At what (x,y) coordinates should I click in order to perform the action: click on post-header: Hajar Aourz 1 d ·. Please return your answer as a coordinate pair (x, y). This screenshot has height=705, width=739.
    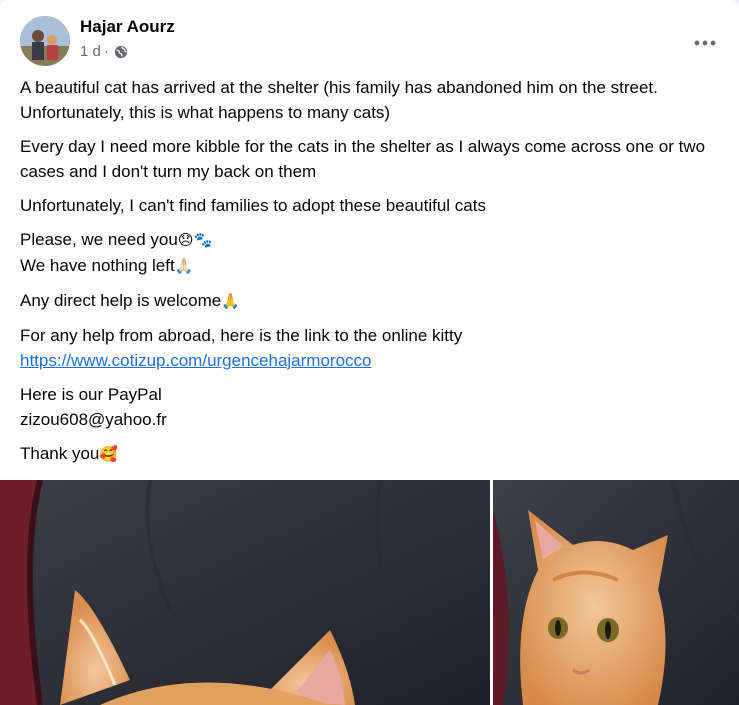
    Looking at the image, I should click on (369, 42).